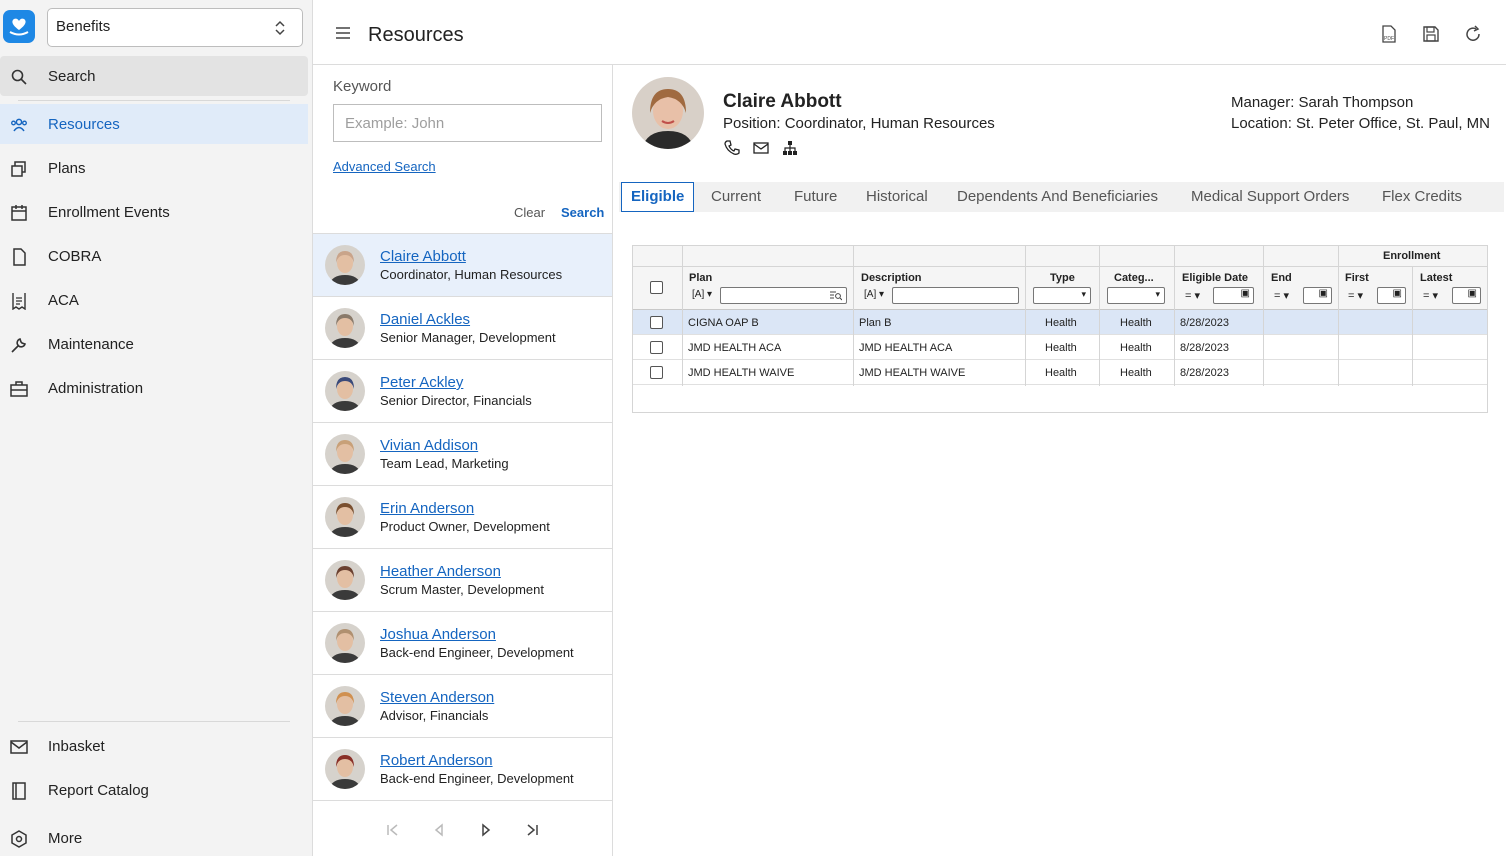  I want to click on nav-item-plans: Plans, so click(154, 168).